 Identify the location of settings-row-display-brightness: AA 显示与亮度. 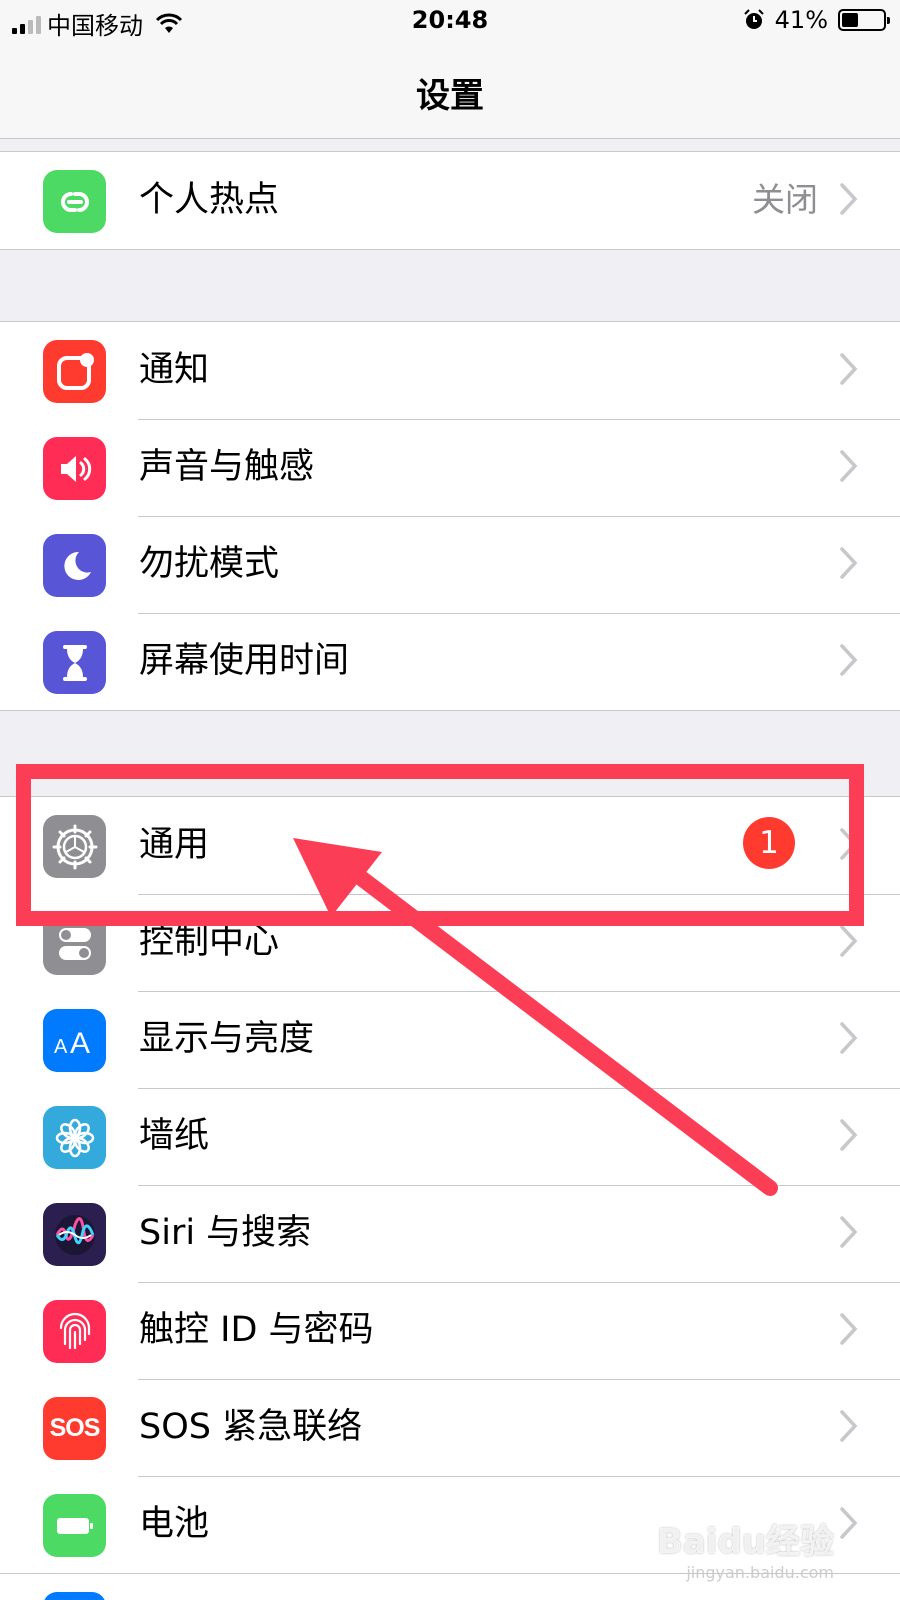
(450, 1039).